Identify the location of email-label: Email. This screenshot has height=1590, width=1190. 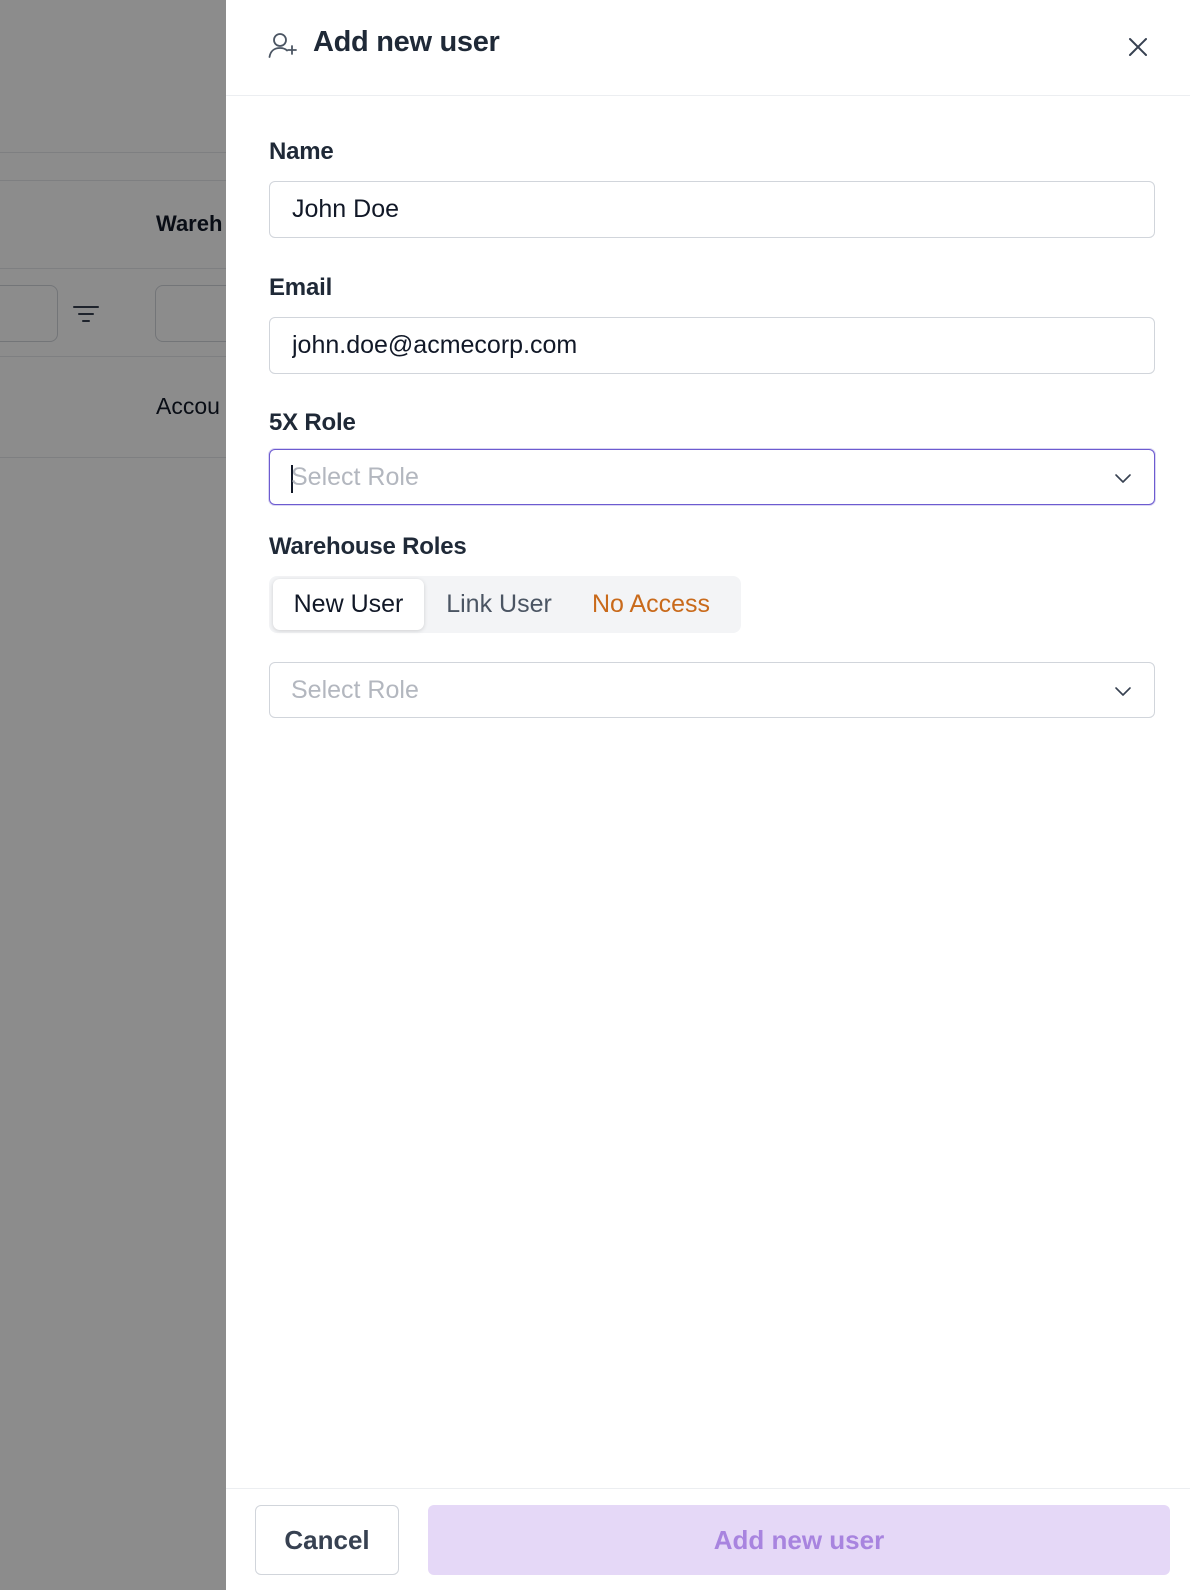
(301, 287).